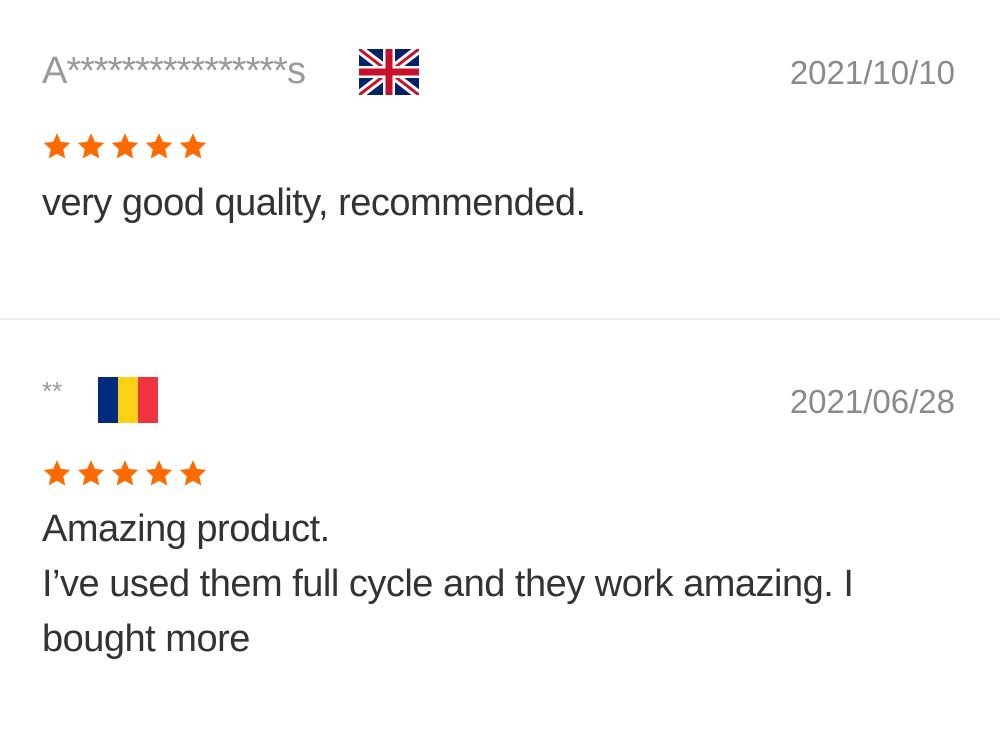 The image size is (1000, 750). I want to click on reviewer-name: **, so click(52, 391).